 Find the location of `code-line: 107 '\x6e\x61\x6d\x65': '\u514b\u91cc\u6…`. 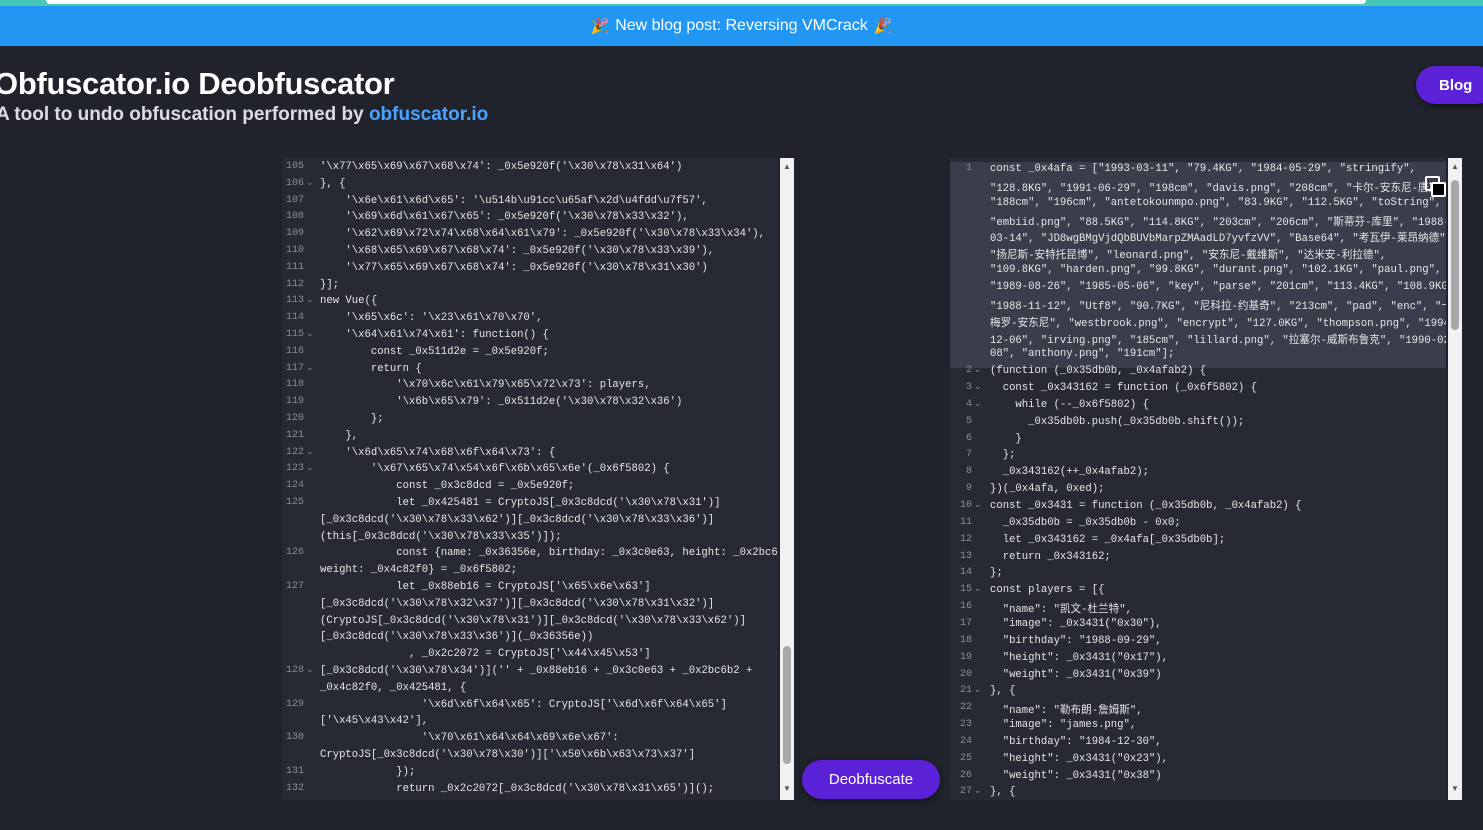

code-line: 107 '\x6e\x61\x6d\x65': '\u514b\u91cc\u6… is located at coordinates (530, 203).